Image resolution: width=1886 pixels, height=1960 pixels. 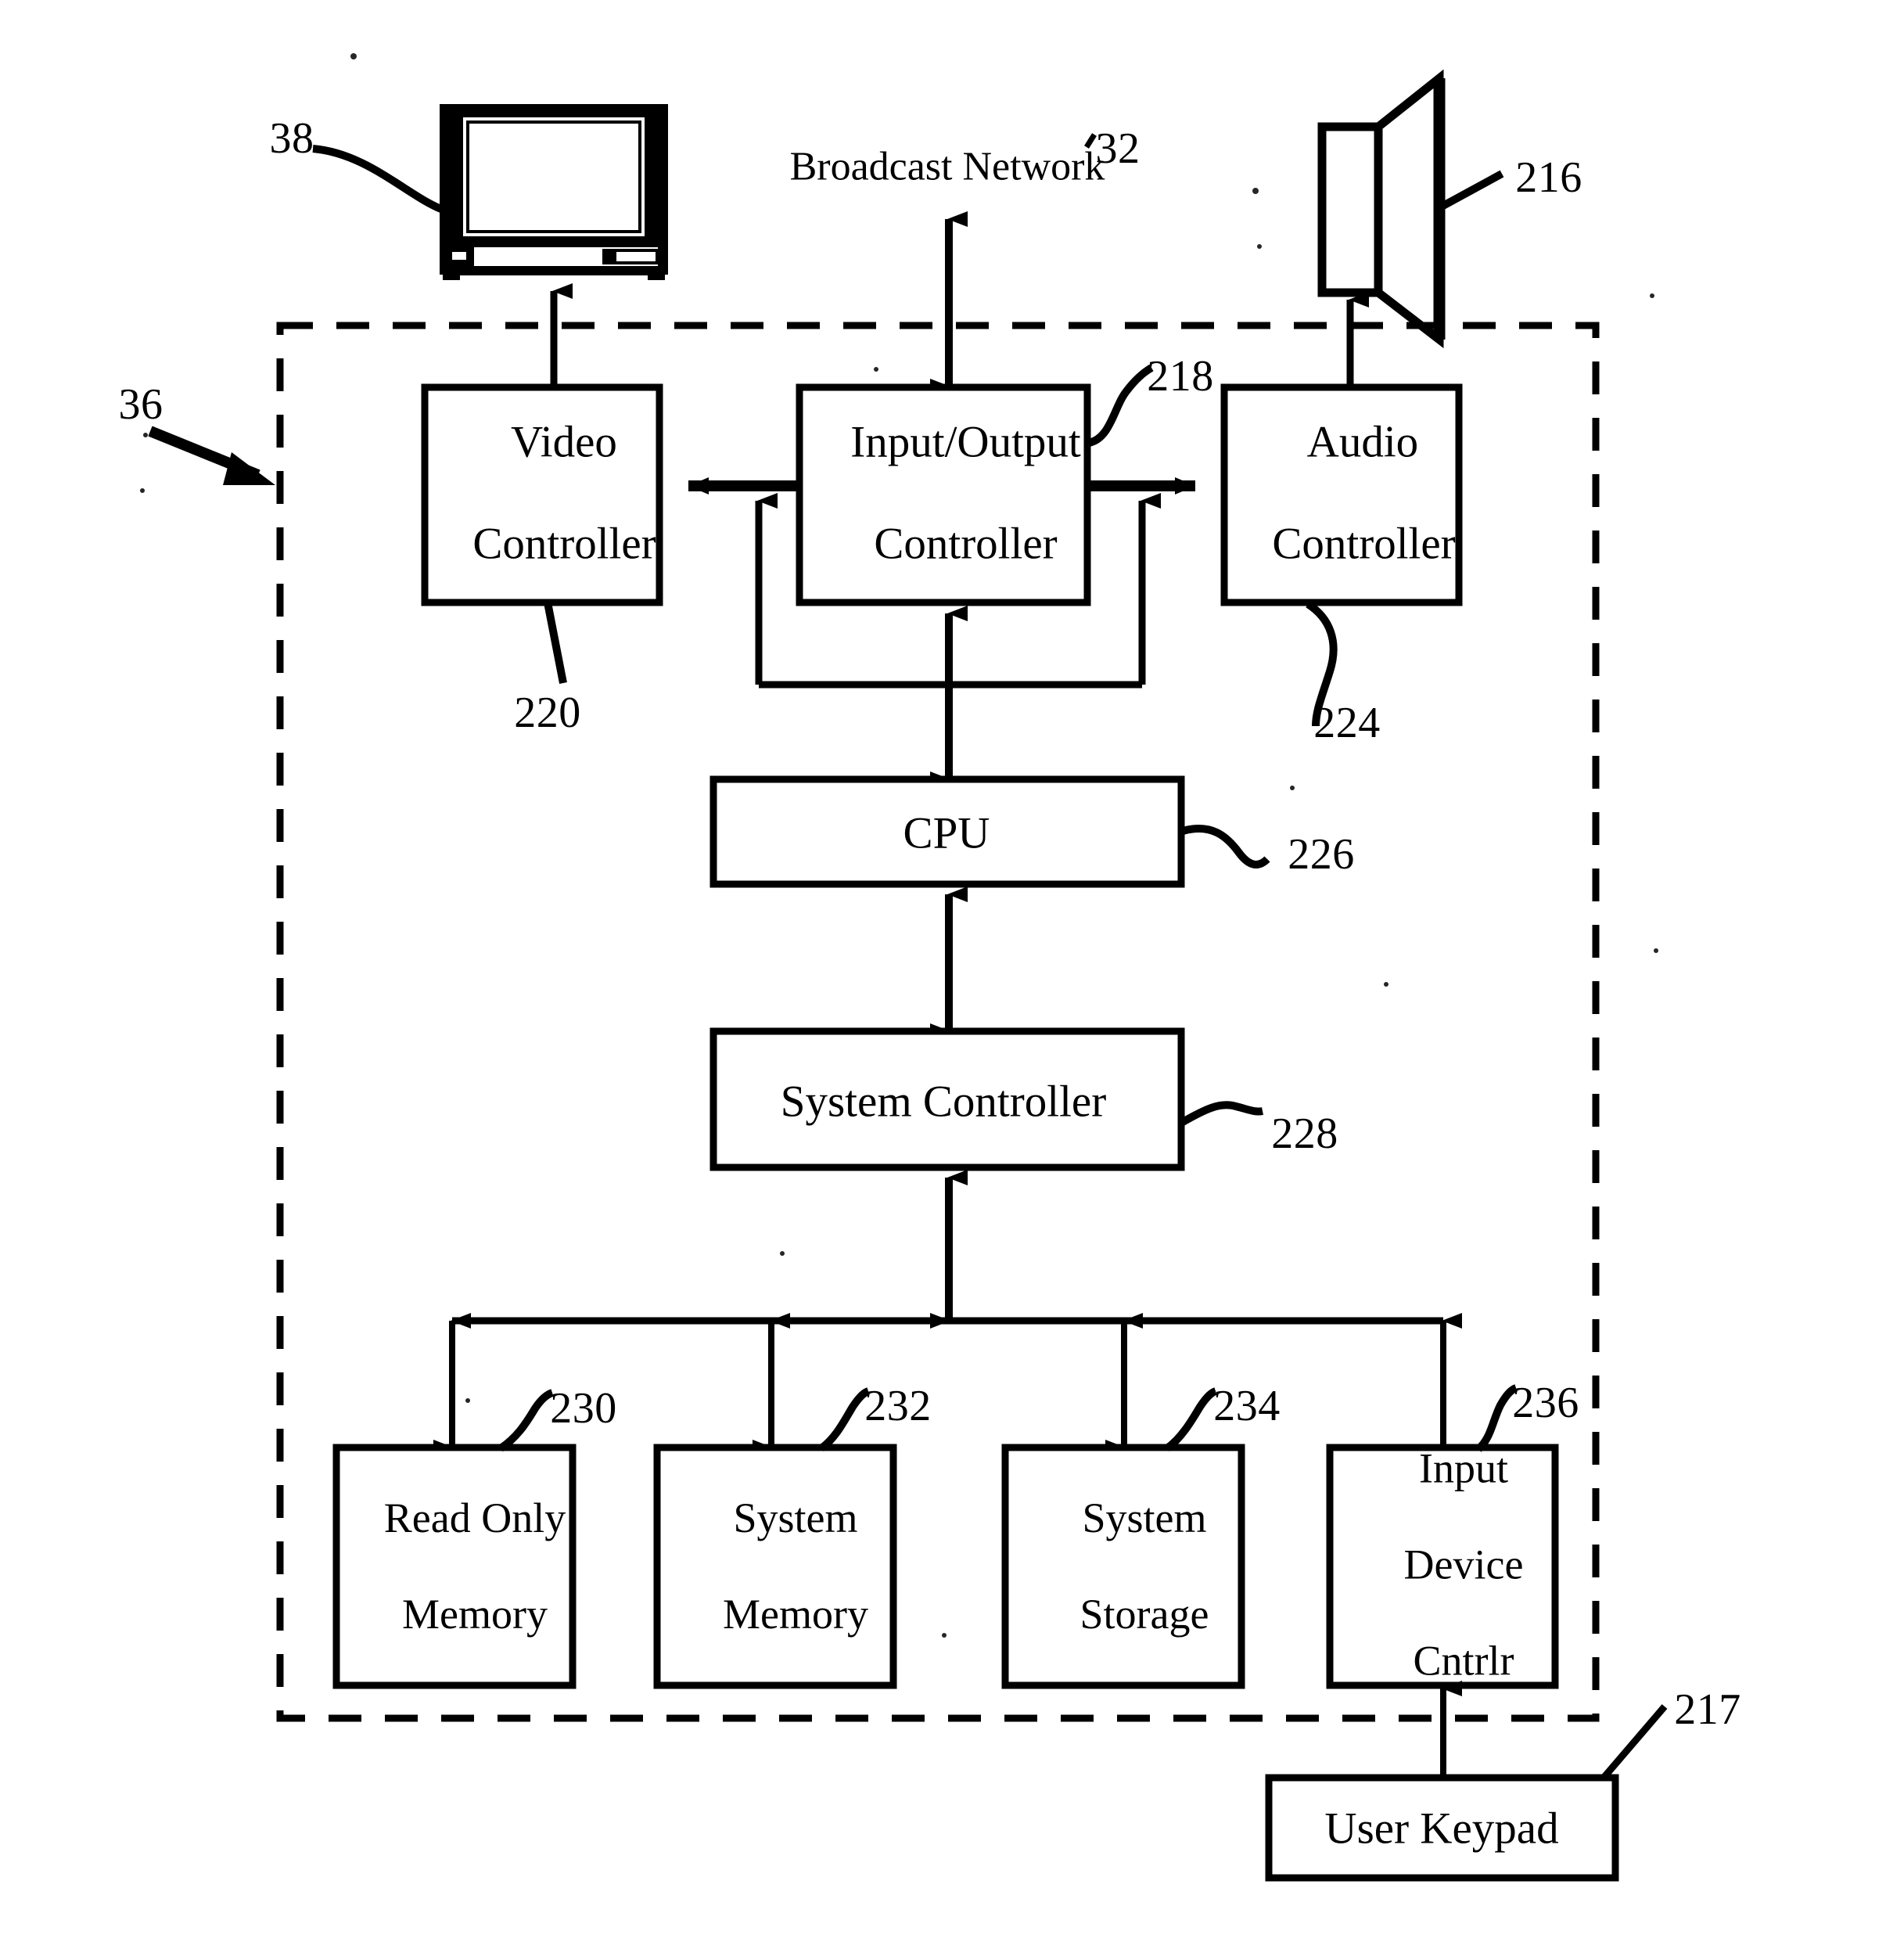 What do you see at coordinates (1341, 494) in the screenshot?
I see `audio-controller-label: Audio Controller` at bounding box center [1341, 494].